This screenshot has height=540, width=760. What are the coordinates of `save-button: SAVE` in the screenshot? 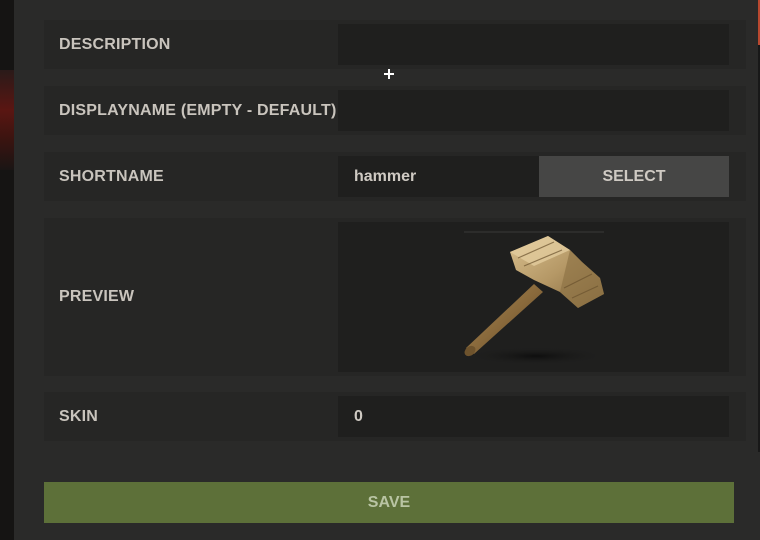 It's located at (389, 502).